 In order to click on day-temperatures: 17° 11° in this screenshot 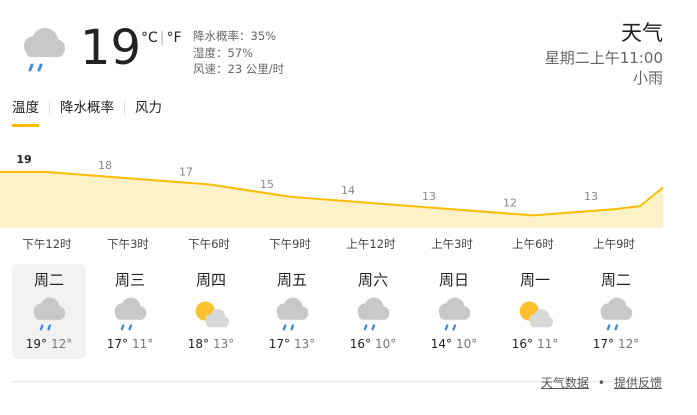, I will do `click(130, 344)`.